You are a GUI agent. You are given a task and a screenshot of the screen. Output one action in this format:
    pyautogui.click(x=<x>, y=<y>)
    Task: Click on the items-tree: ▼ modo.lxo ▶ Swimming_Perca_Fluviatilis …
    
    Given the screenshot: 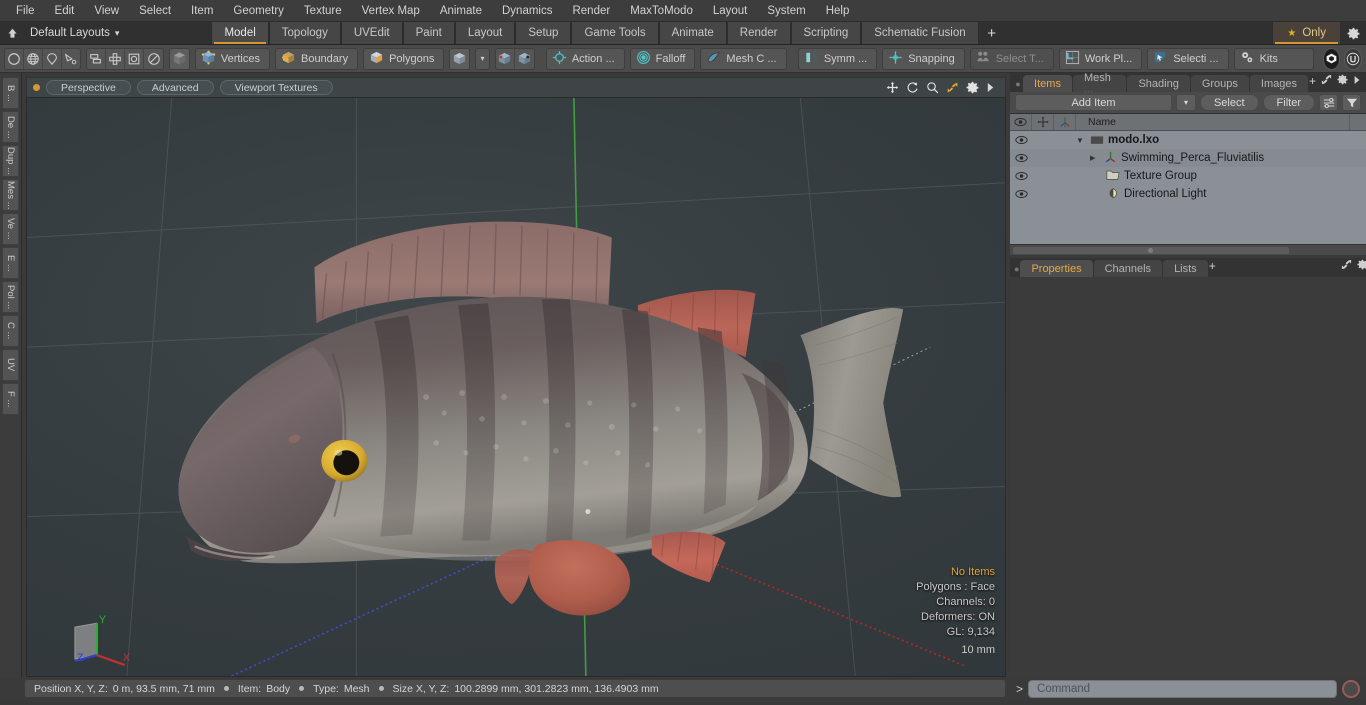 What is the action you would take?
    pyautogui.click(x=1188, y=187)
    